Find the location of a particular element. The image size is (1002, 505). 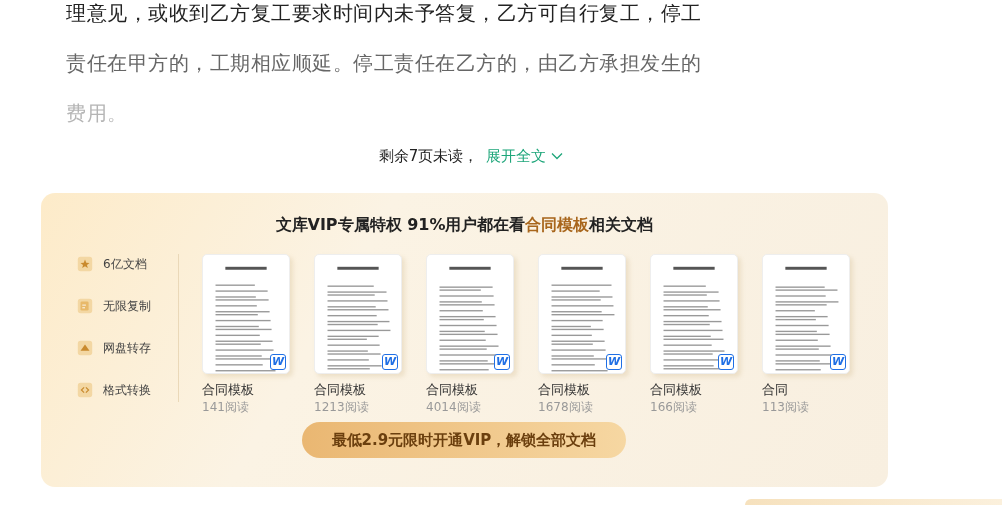

read-count: 1213阅读 is located at coordinates (342, 407).